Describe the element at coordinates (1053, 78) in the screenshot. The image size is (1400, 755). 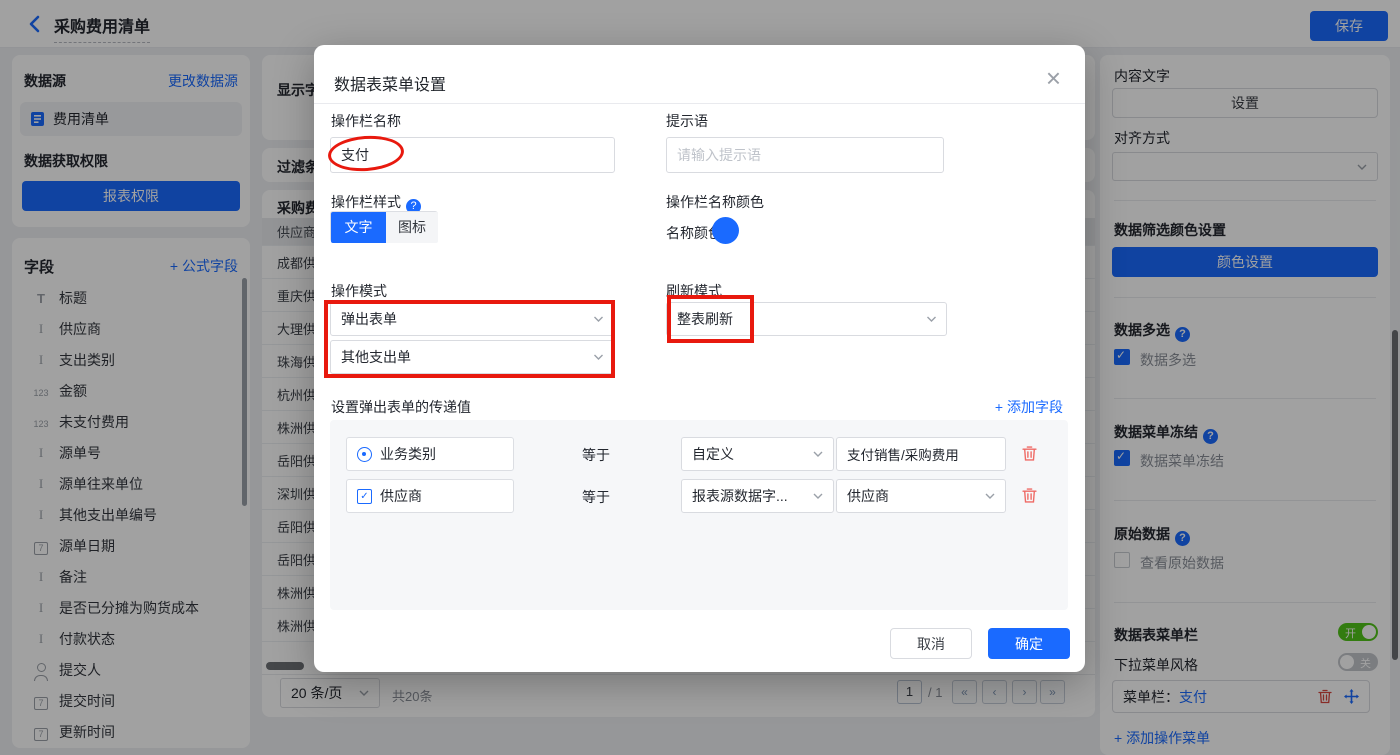
I see `close-icon: ×` at that location.